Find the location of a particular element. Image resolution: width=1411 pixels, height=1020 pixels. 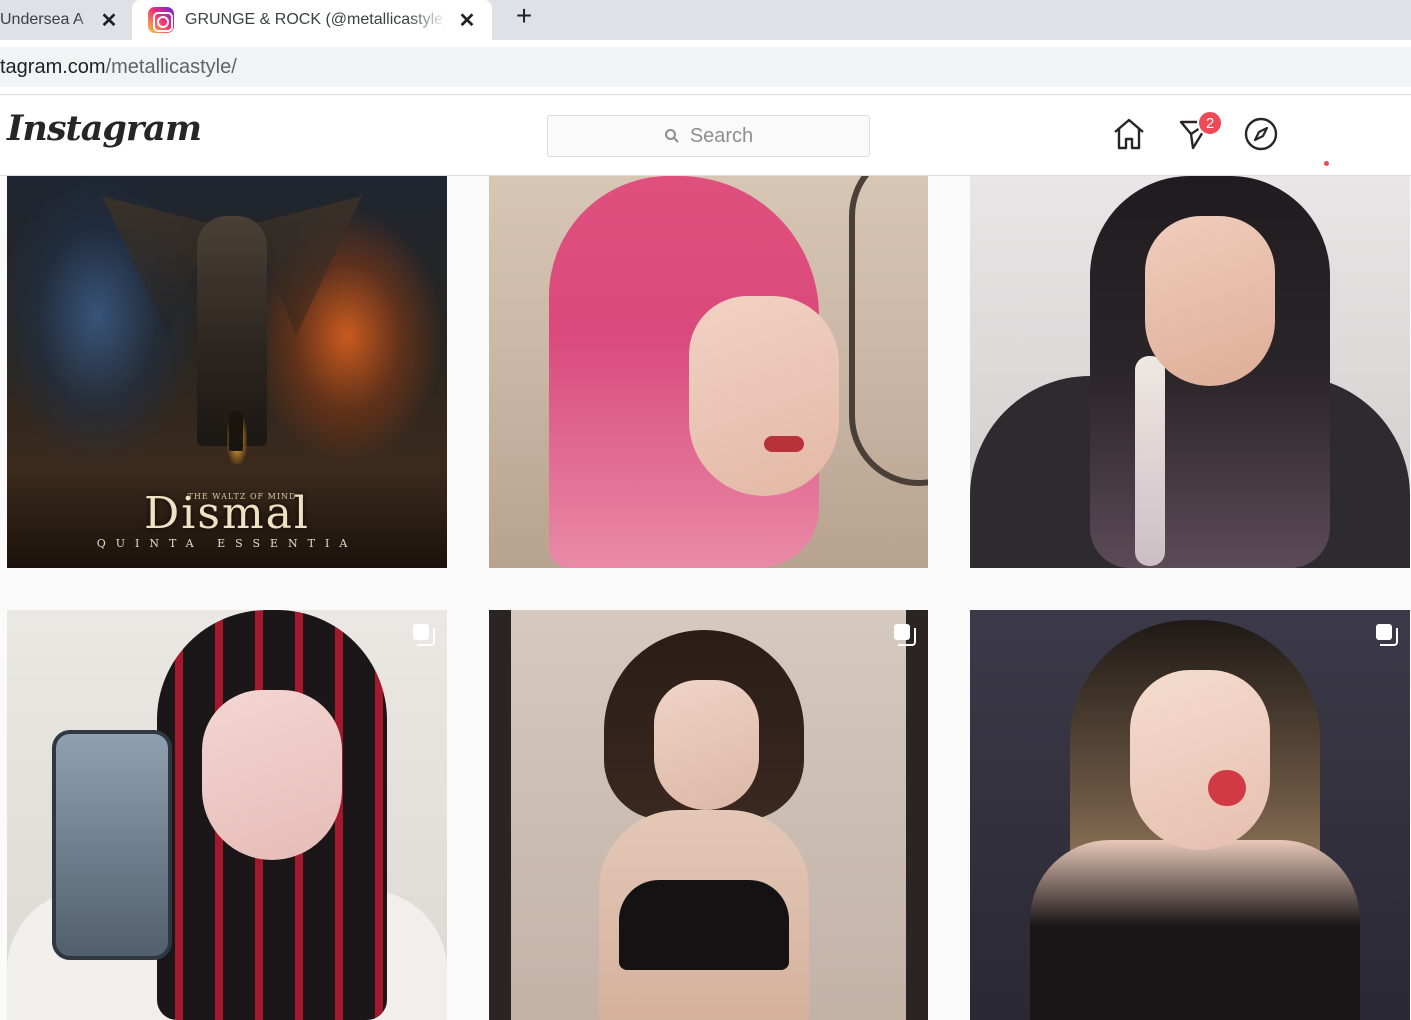

url-host: tagram.com is located at coordinates (53, 66).